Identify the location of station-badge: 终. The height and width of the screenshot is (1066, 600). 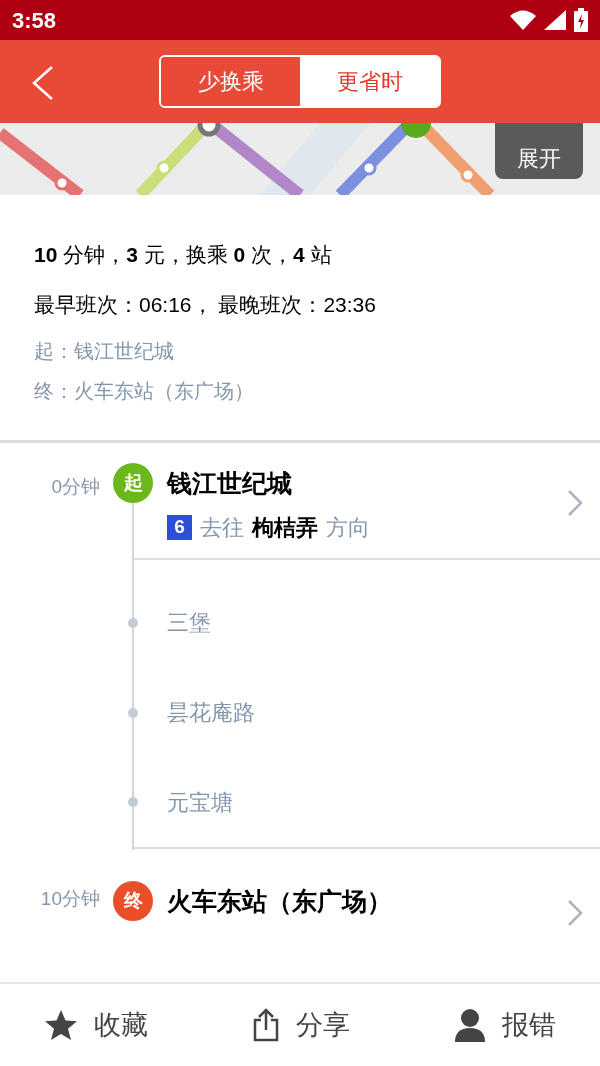
(133, 901).